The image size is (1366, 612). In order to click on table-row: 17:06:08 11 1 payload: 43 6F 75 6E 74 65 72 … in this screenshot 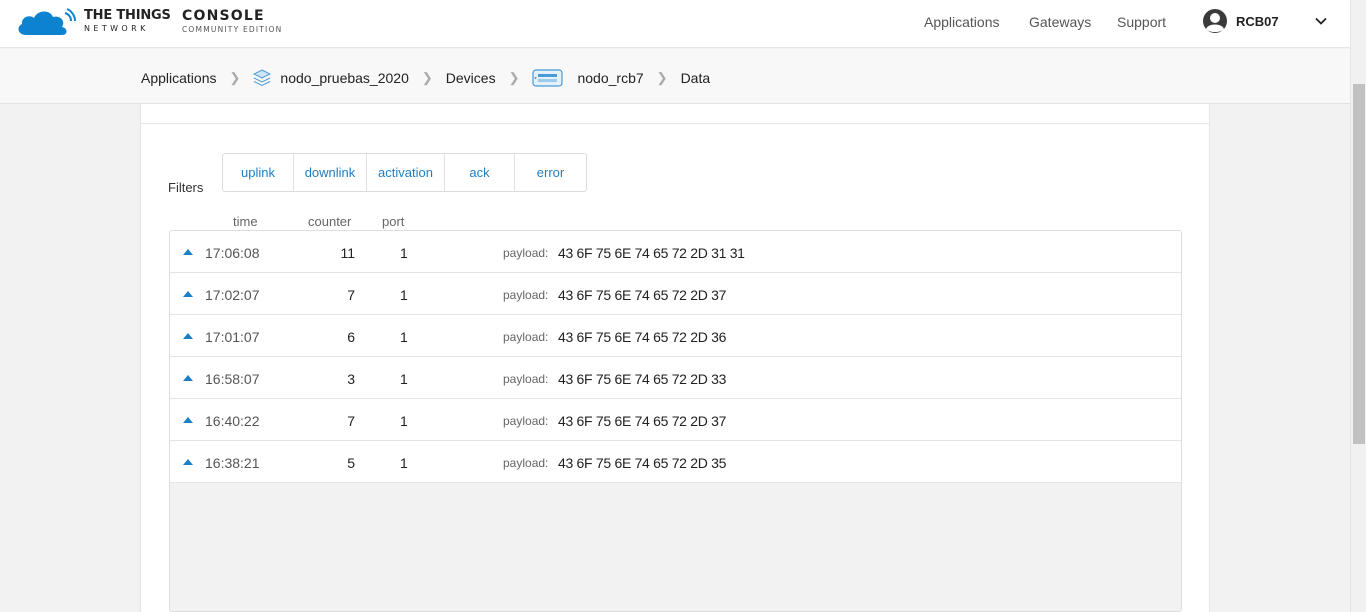, I will do `click(675, 252)`.